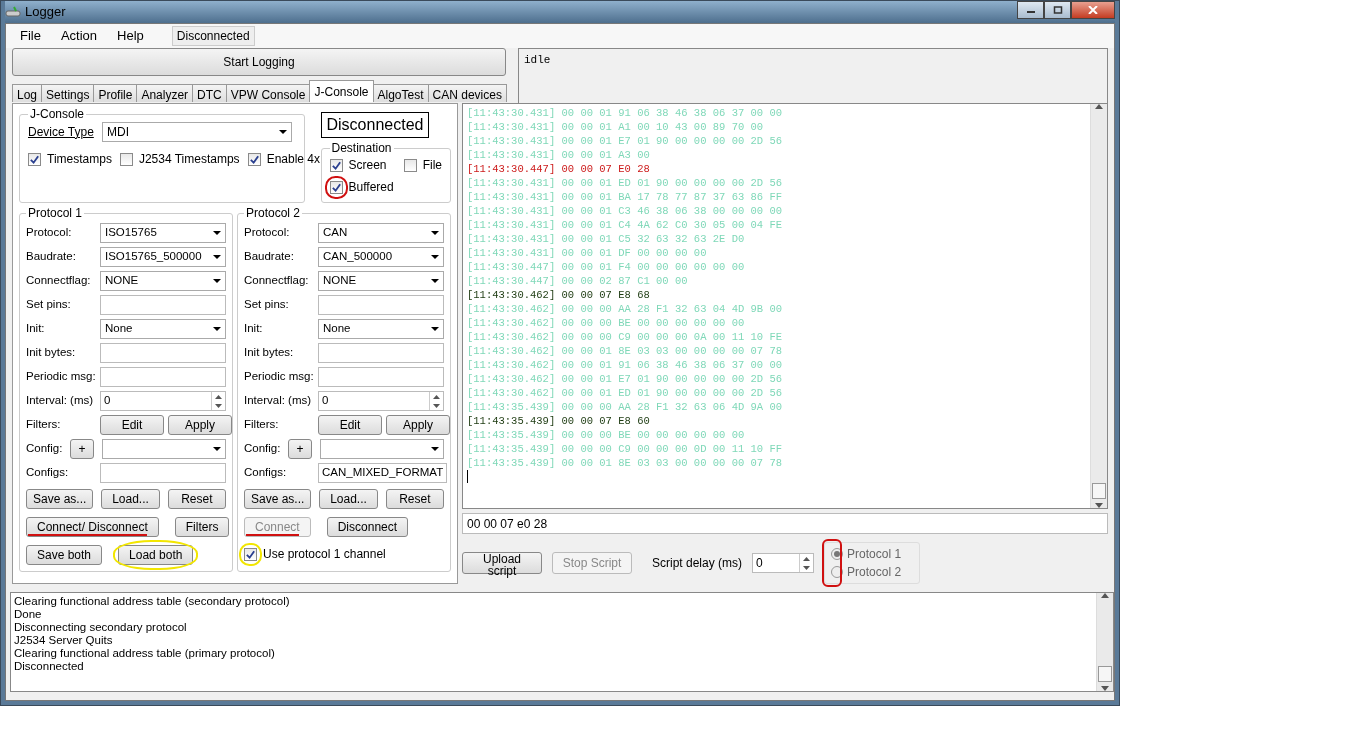 This screenshot has height=737, width=1366. What do you see at coordinates (197, 132) in the screenshot?
I see `device-type-dropdown: MDI` at bounding box center [197, 132].